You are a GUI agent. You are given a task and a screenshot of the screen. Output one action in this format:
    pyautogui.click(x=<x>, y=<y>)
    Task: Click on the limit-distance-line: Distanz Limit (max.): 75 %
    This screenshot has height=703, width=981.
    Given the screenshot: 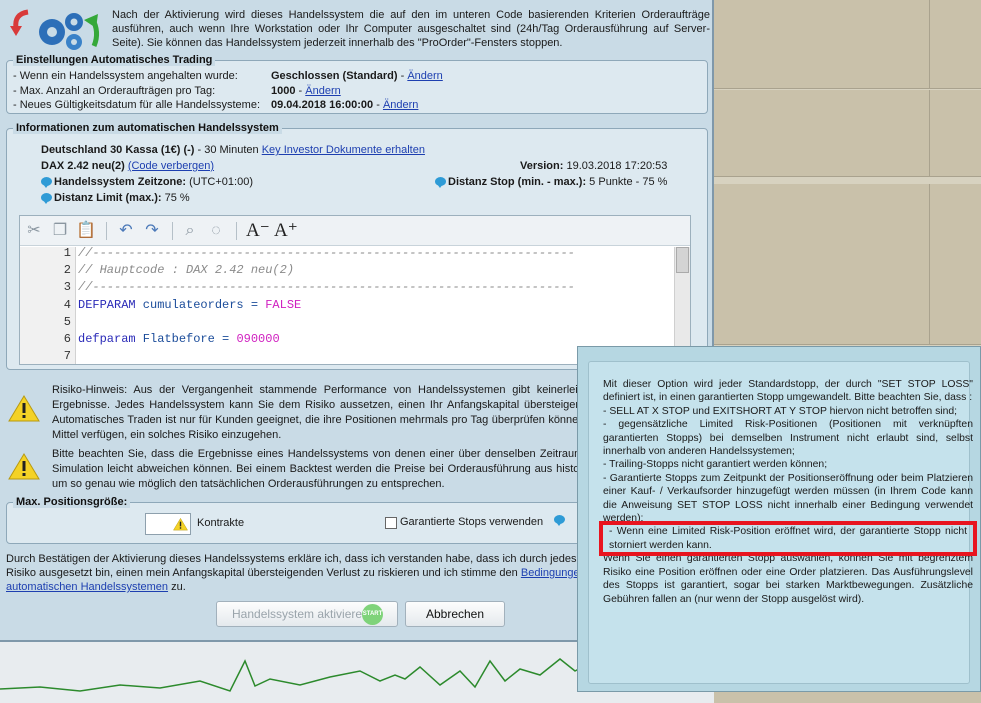 What is the action you would take?
    pyautogui.click(x=115, y=198)
    